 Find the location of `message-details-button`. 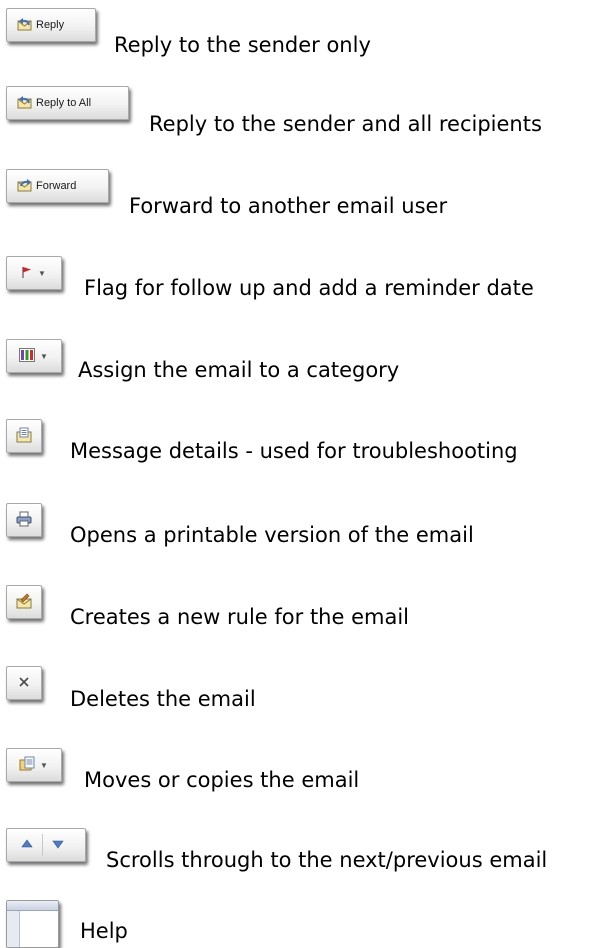

message-details-button is located at coordinates (24, 436).